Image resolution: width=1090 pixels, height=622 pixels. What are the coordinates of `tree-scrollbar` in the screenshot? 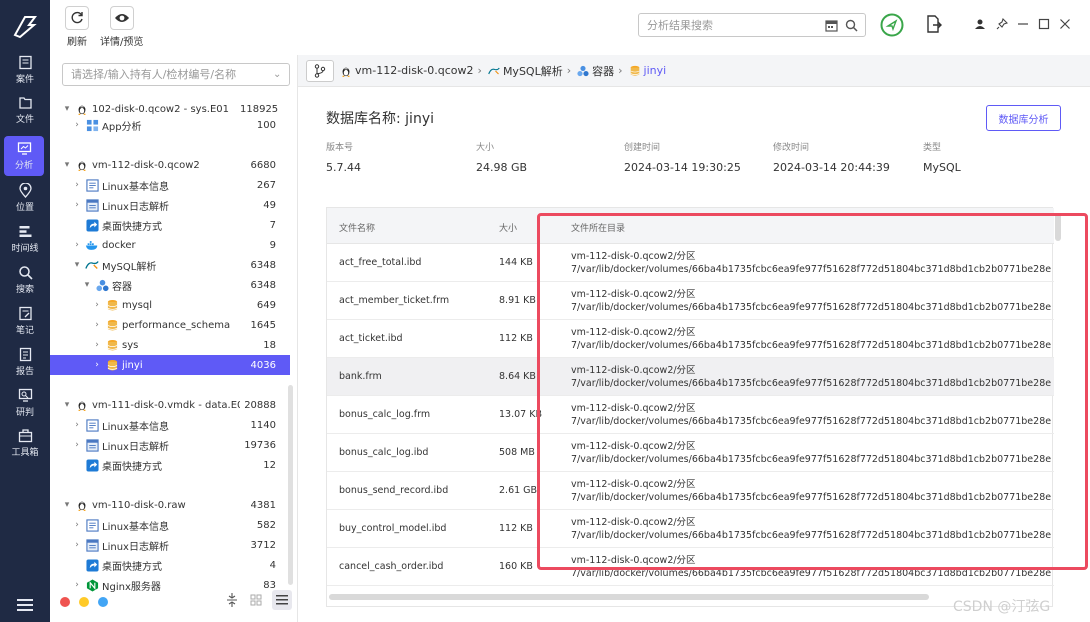 It's located at (290, 485).